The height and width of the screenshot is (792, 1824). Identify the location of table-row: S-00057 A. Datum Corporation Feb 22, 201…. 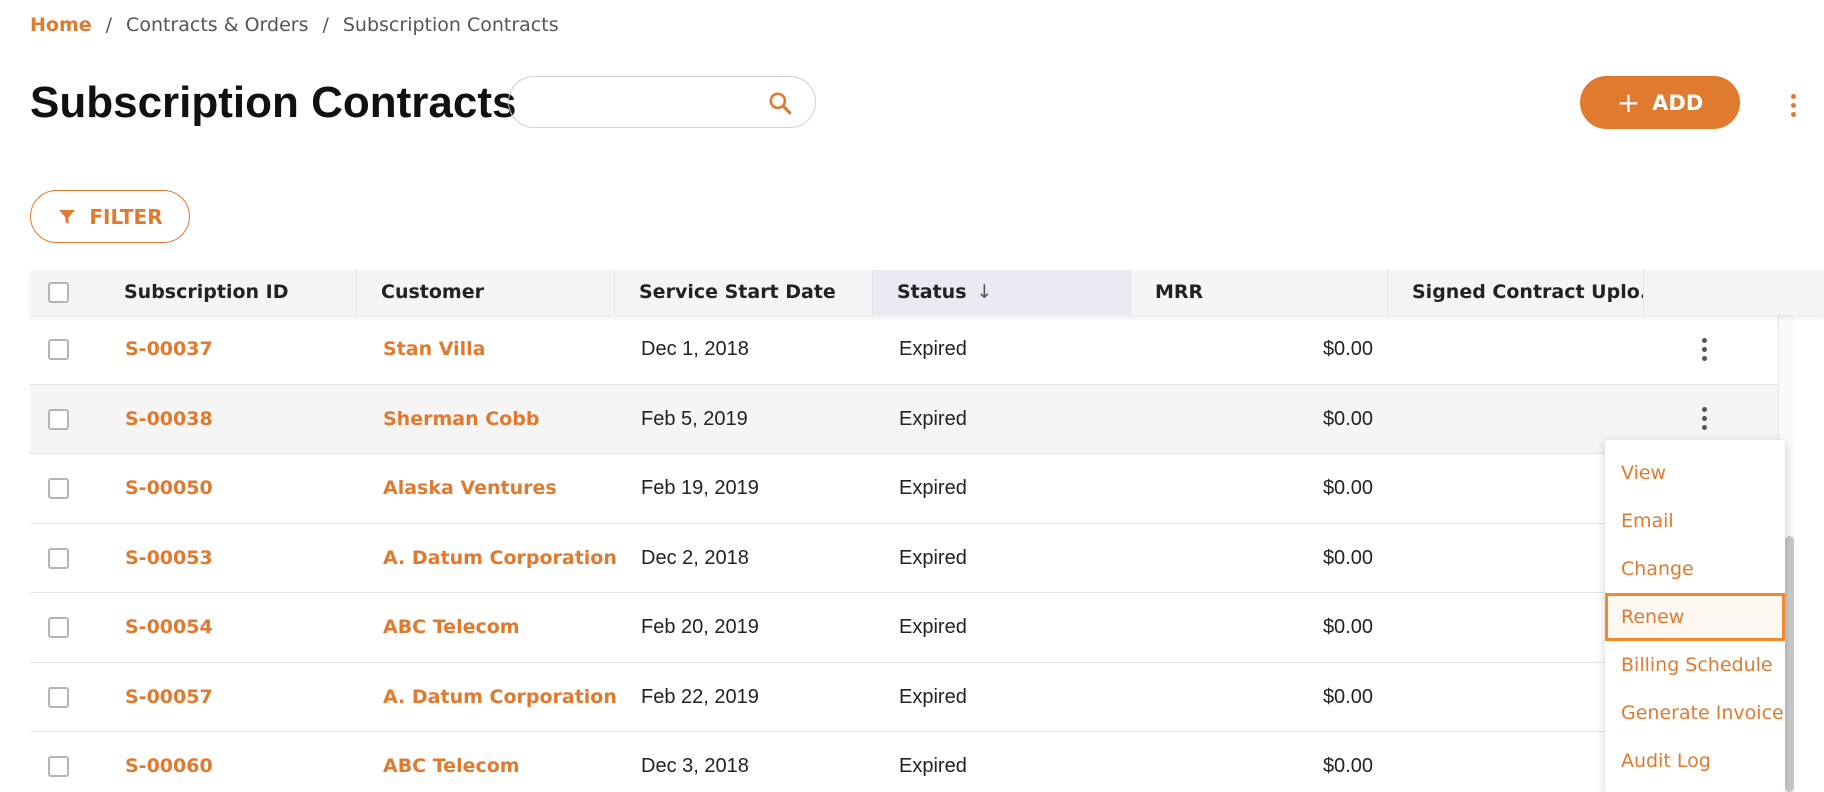
(904, 697).